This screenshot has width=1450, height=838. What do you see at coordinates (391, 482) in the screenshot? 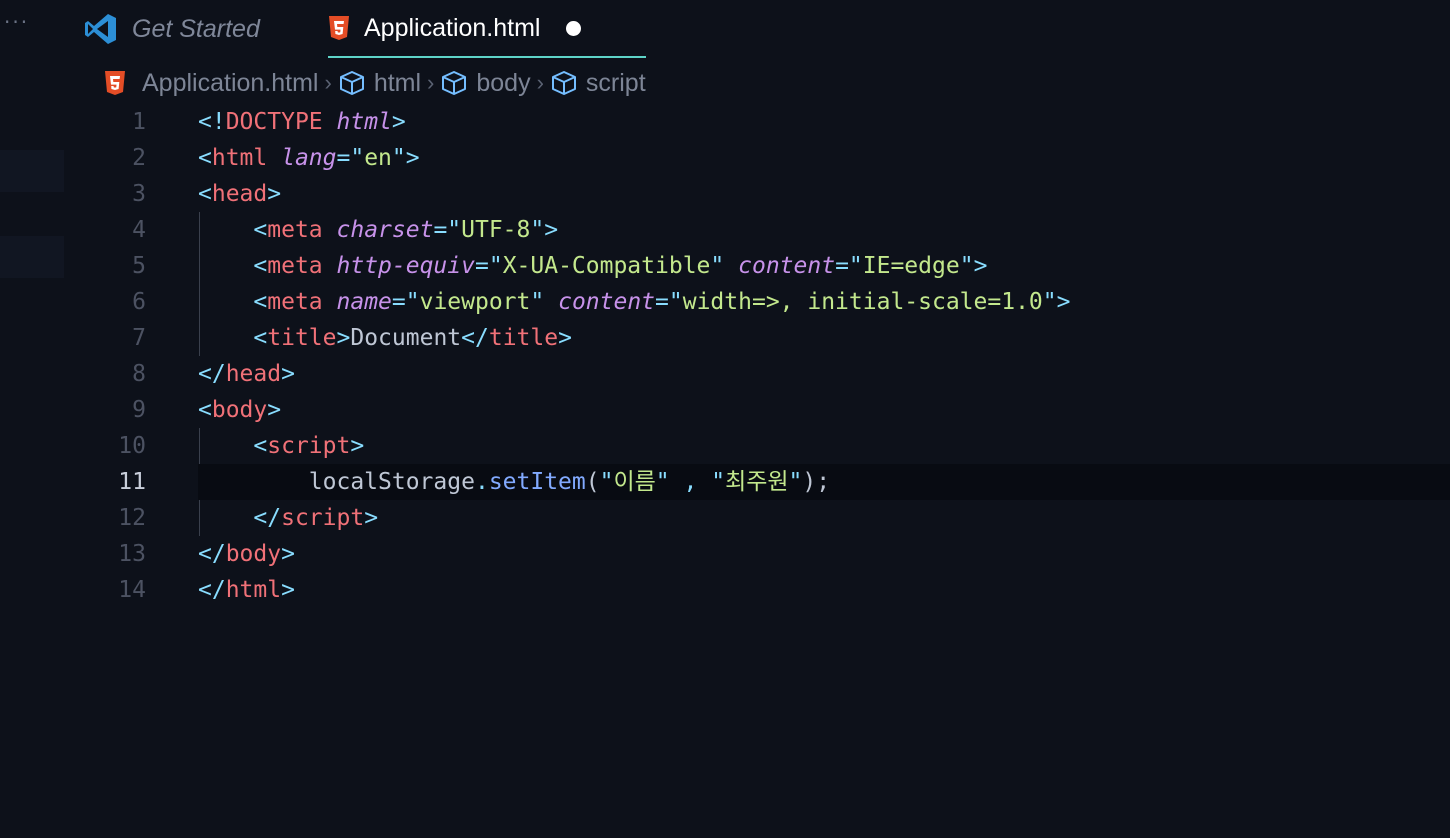
I see `code-token: localStorage` at bounding box center [391, 482].